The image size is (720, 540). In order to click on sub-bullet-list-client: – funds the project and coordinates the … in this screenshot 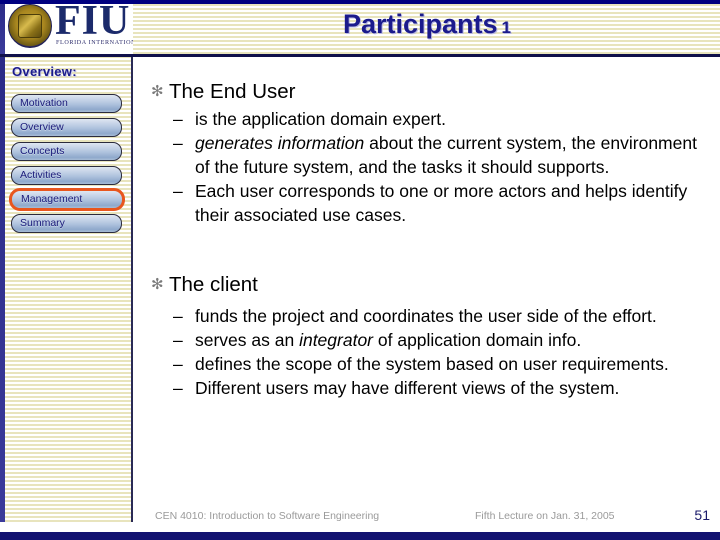, I will do `click(433, 352)`.